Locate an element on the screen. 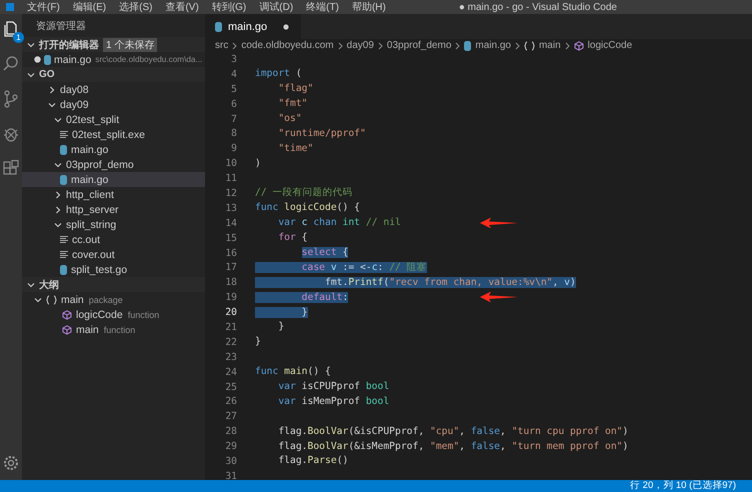 The width and height of the screenshot is (752, 492). line-number: 22 is located at coordinates (230, 342).